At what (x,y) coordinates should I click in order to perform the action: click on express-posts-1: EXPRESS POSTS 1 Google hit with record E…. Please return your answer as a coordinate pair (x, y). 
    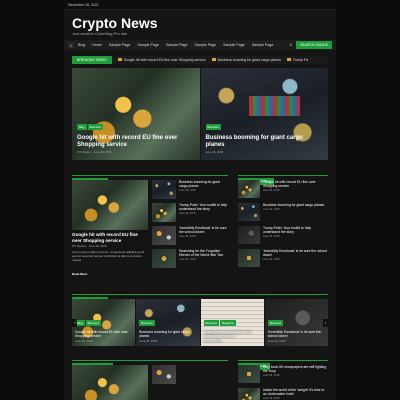
    Looking at the image, I should click on (150, 224).